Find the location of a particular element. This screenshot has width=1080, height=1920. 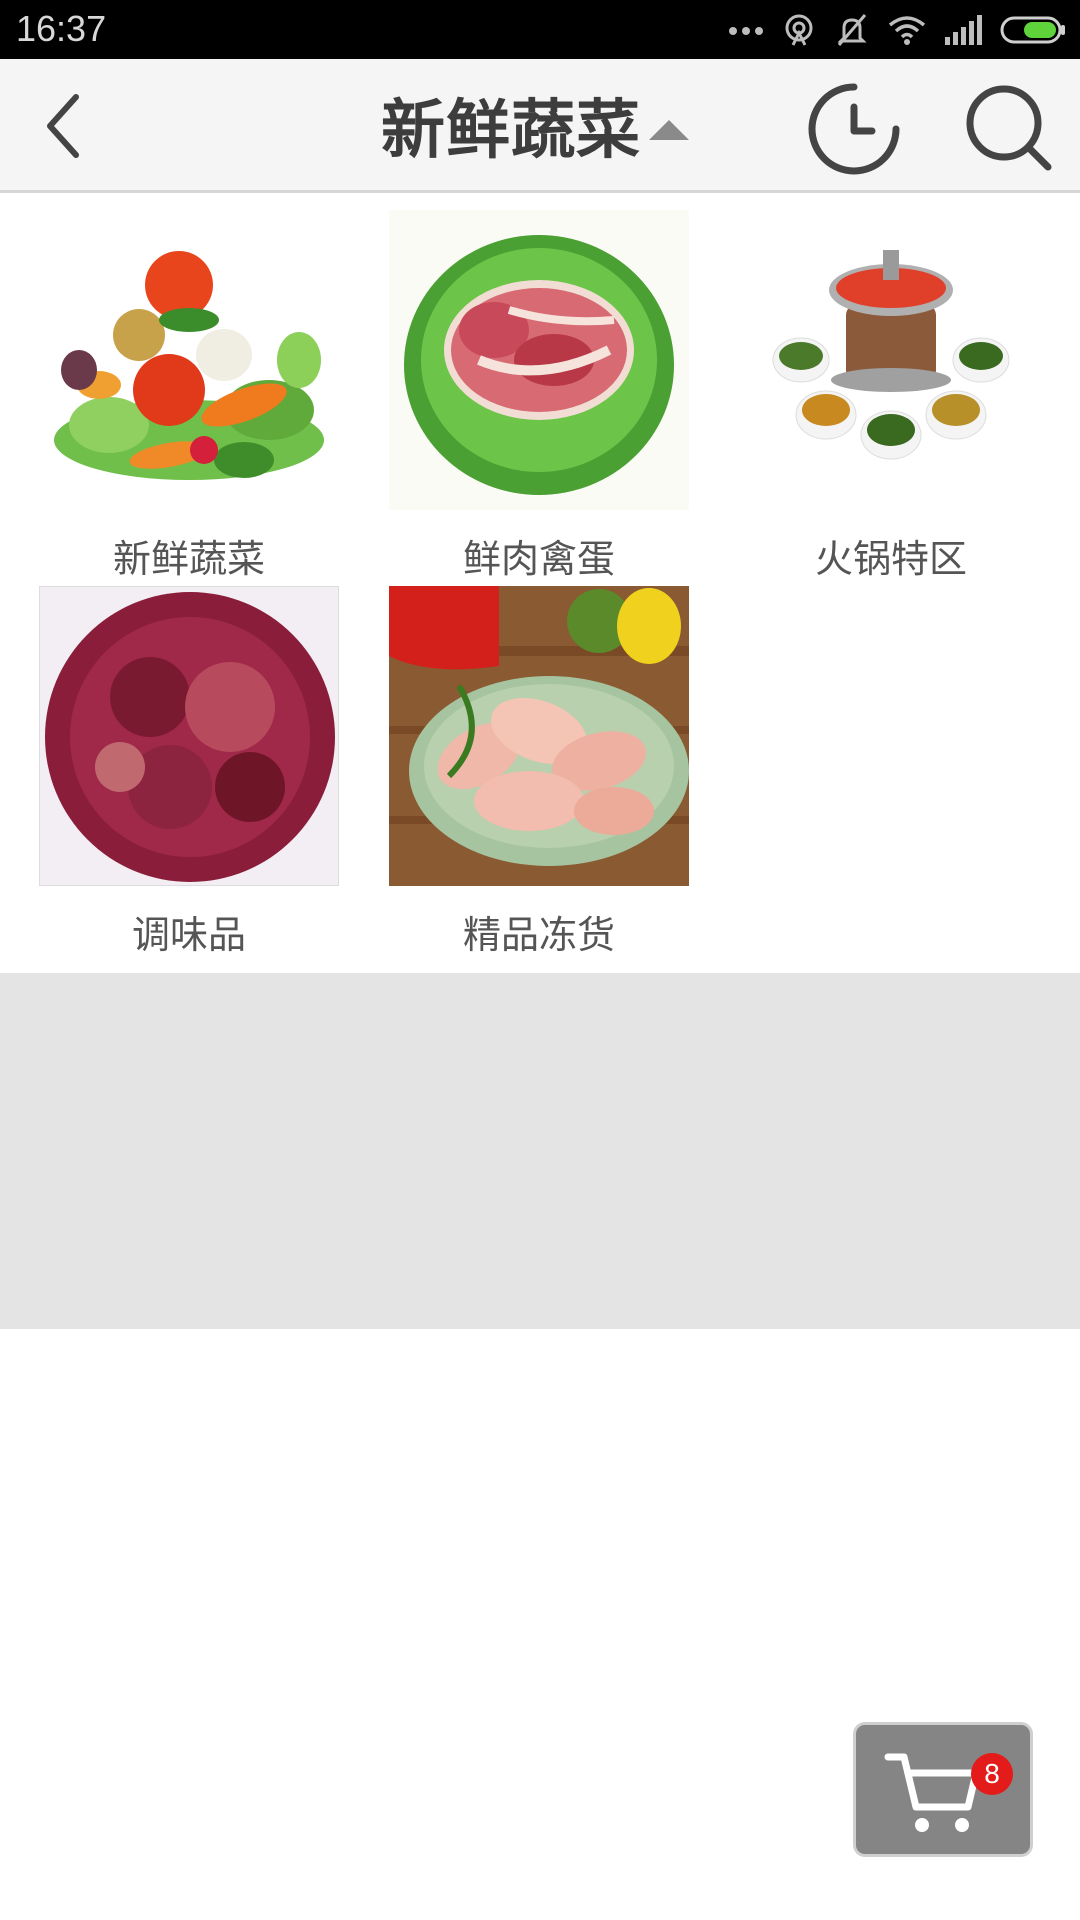

status-icons is located at coordinates (897, 30).